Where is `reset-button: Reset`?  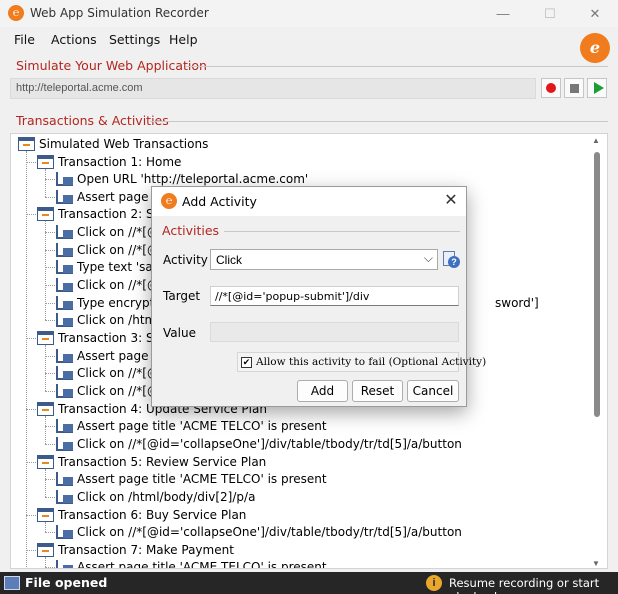 reset-button: Reset is located at coordinates (377, 391).